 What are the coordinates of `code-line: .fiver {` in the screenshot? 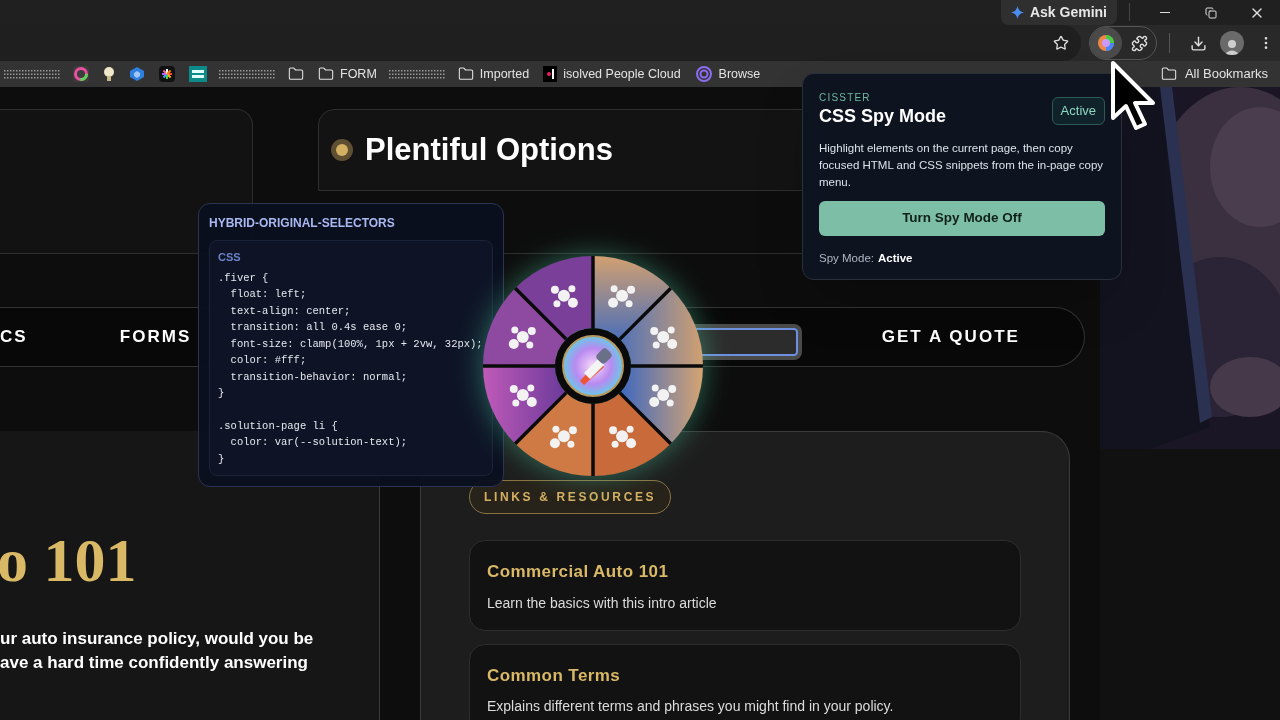 It's located at (244, 278).